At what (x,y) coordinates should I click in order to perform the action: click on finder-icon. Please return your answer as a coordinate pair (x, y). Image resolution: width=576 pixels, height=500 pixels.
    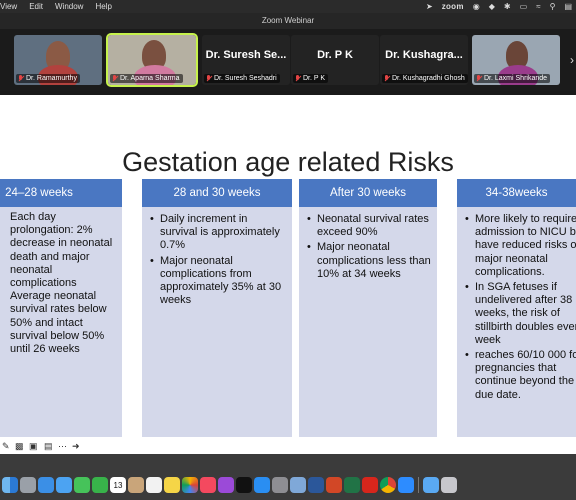
    Looking at the image, I should click on (10, 485).